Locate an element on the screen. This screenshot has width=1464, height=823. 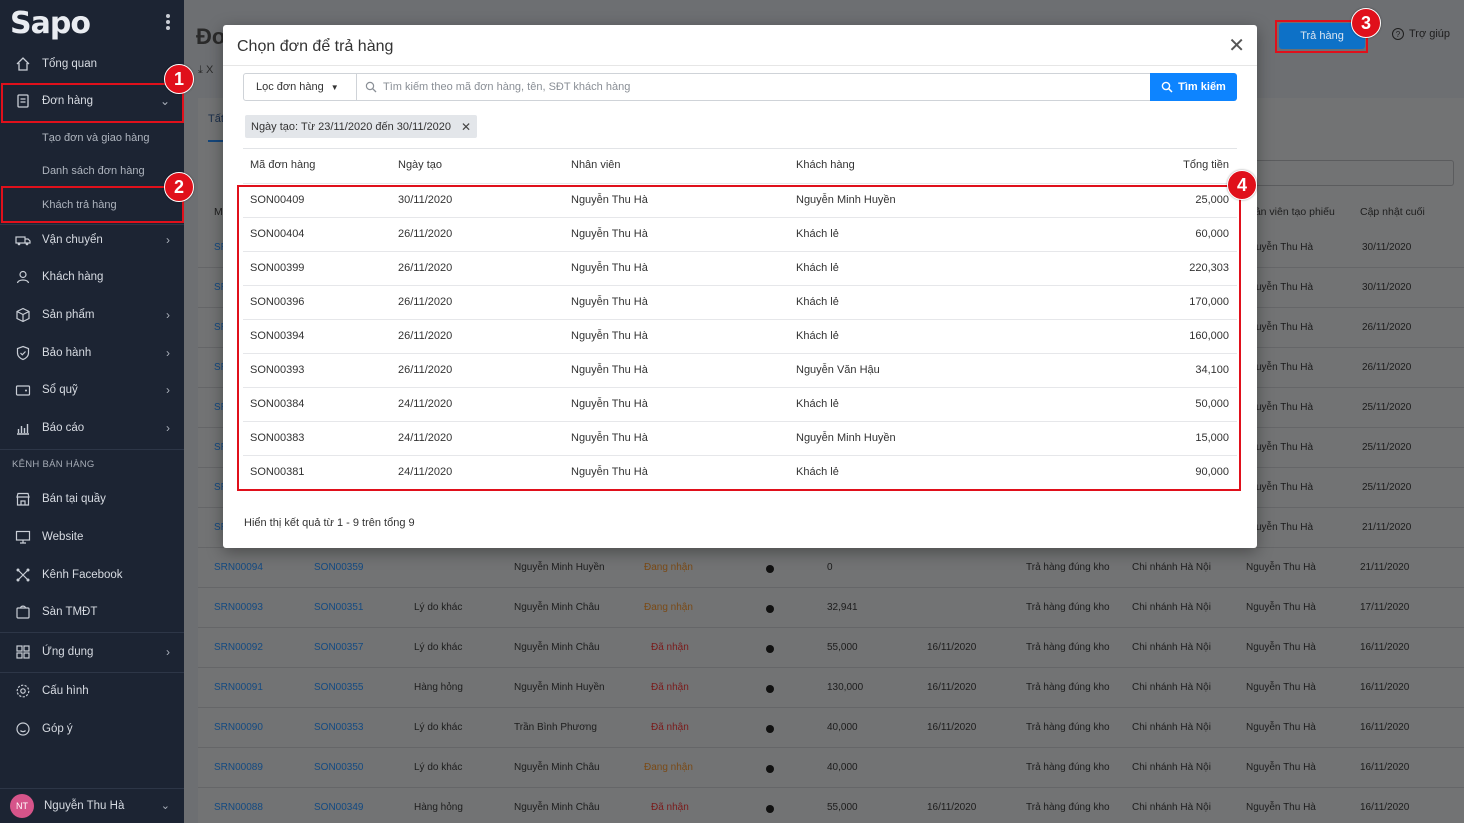
return-code-link: SRN00089 is located at coordinates (238, 767).